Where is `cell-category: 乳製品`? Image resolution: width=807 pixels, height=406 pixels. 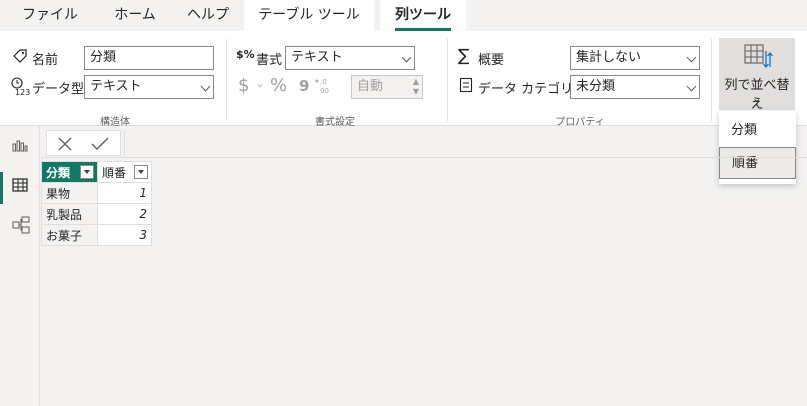 cell-category: 乳製品 is located at coordinates (69, 214).